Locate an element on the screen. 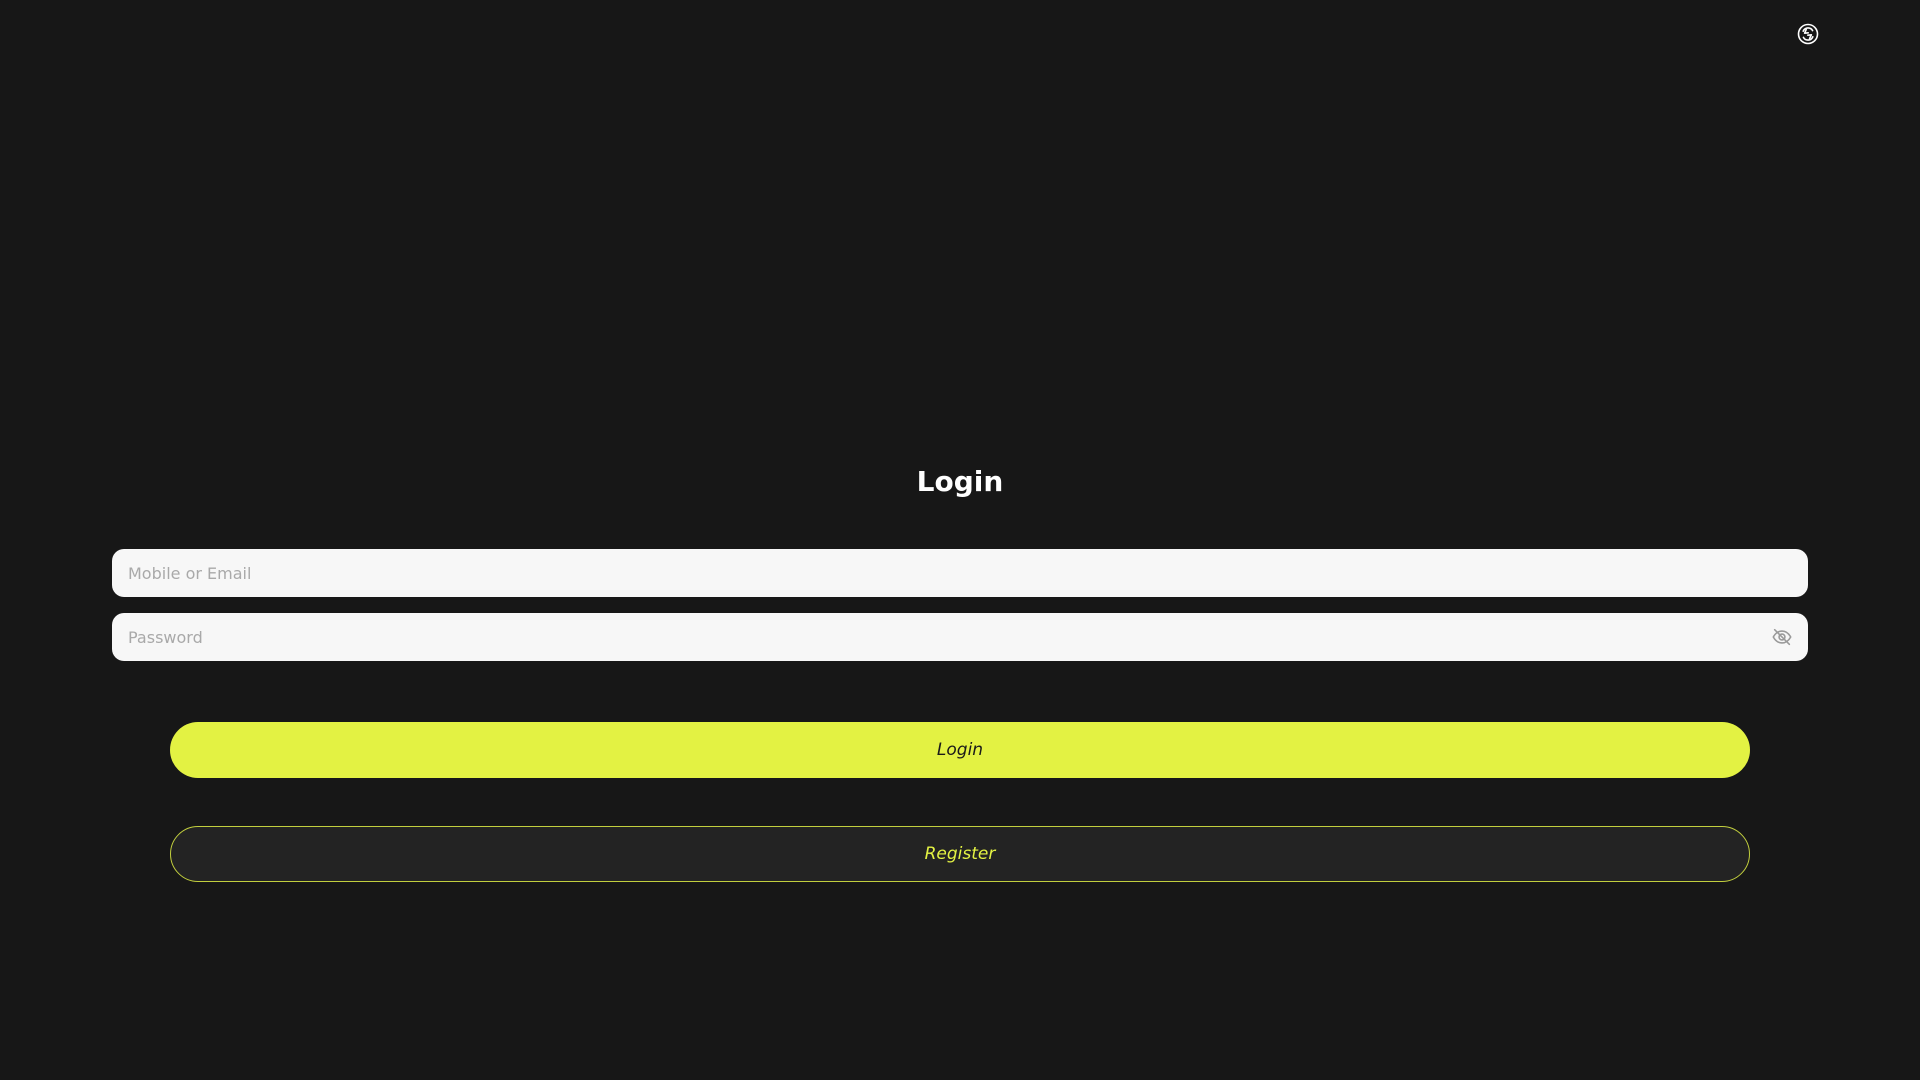  identifier-field is located at coordinates (960, 573).